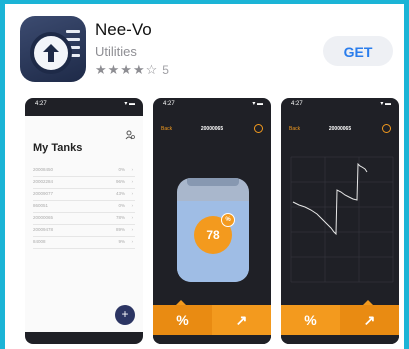  I want to click on tank-row-level: 9%, so click(121, 241).